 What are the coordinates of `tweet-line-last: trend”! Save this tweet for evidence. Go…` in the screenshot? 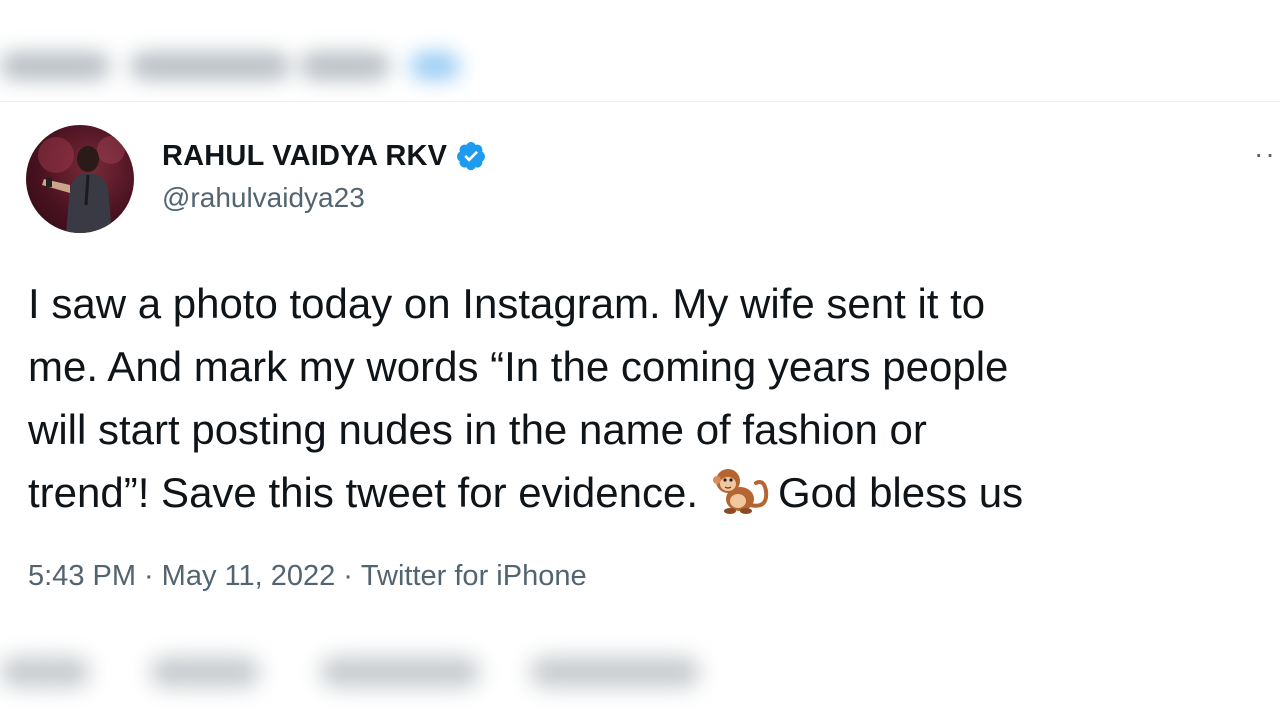 It's located at (648, 492).